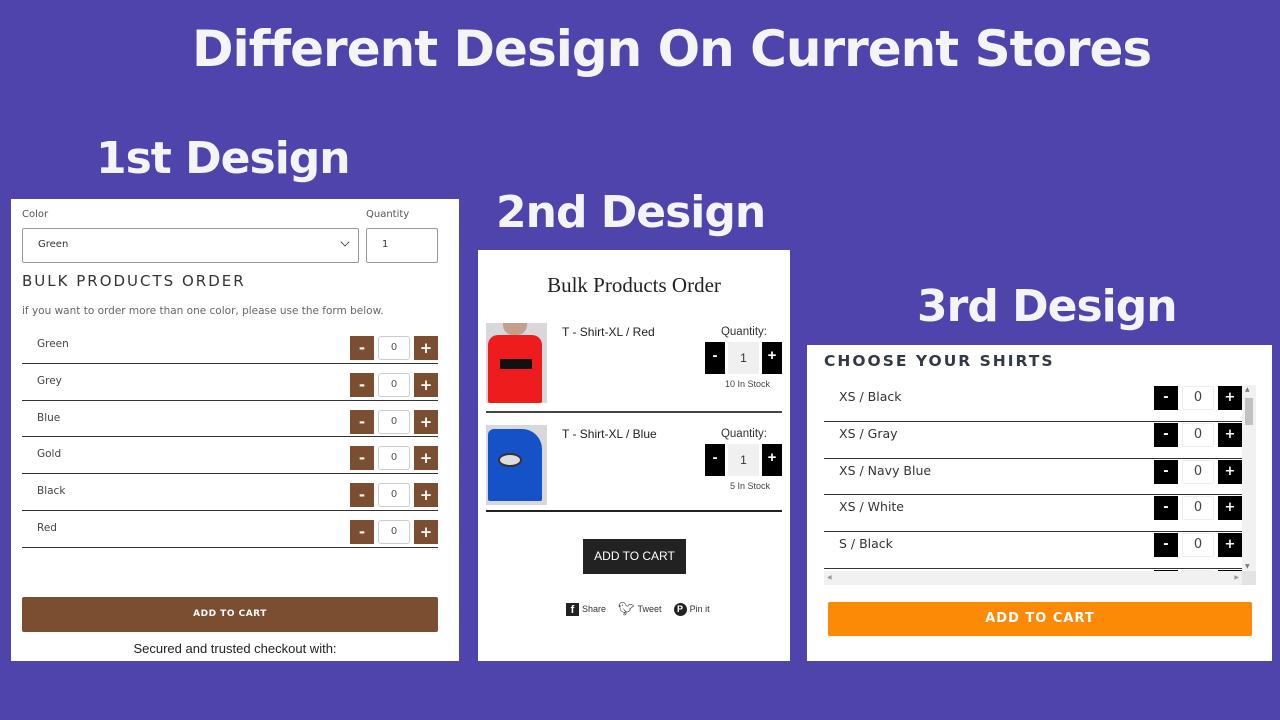 This screenshot has height=720, width=1280. What do you see at coordinates (345, 242) in the screenshot?
I see `chevron-down-icon` at bounding box center [345, 242].